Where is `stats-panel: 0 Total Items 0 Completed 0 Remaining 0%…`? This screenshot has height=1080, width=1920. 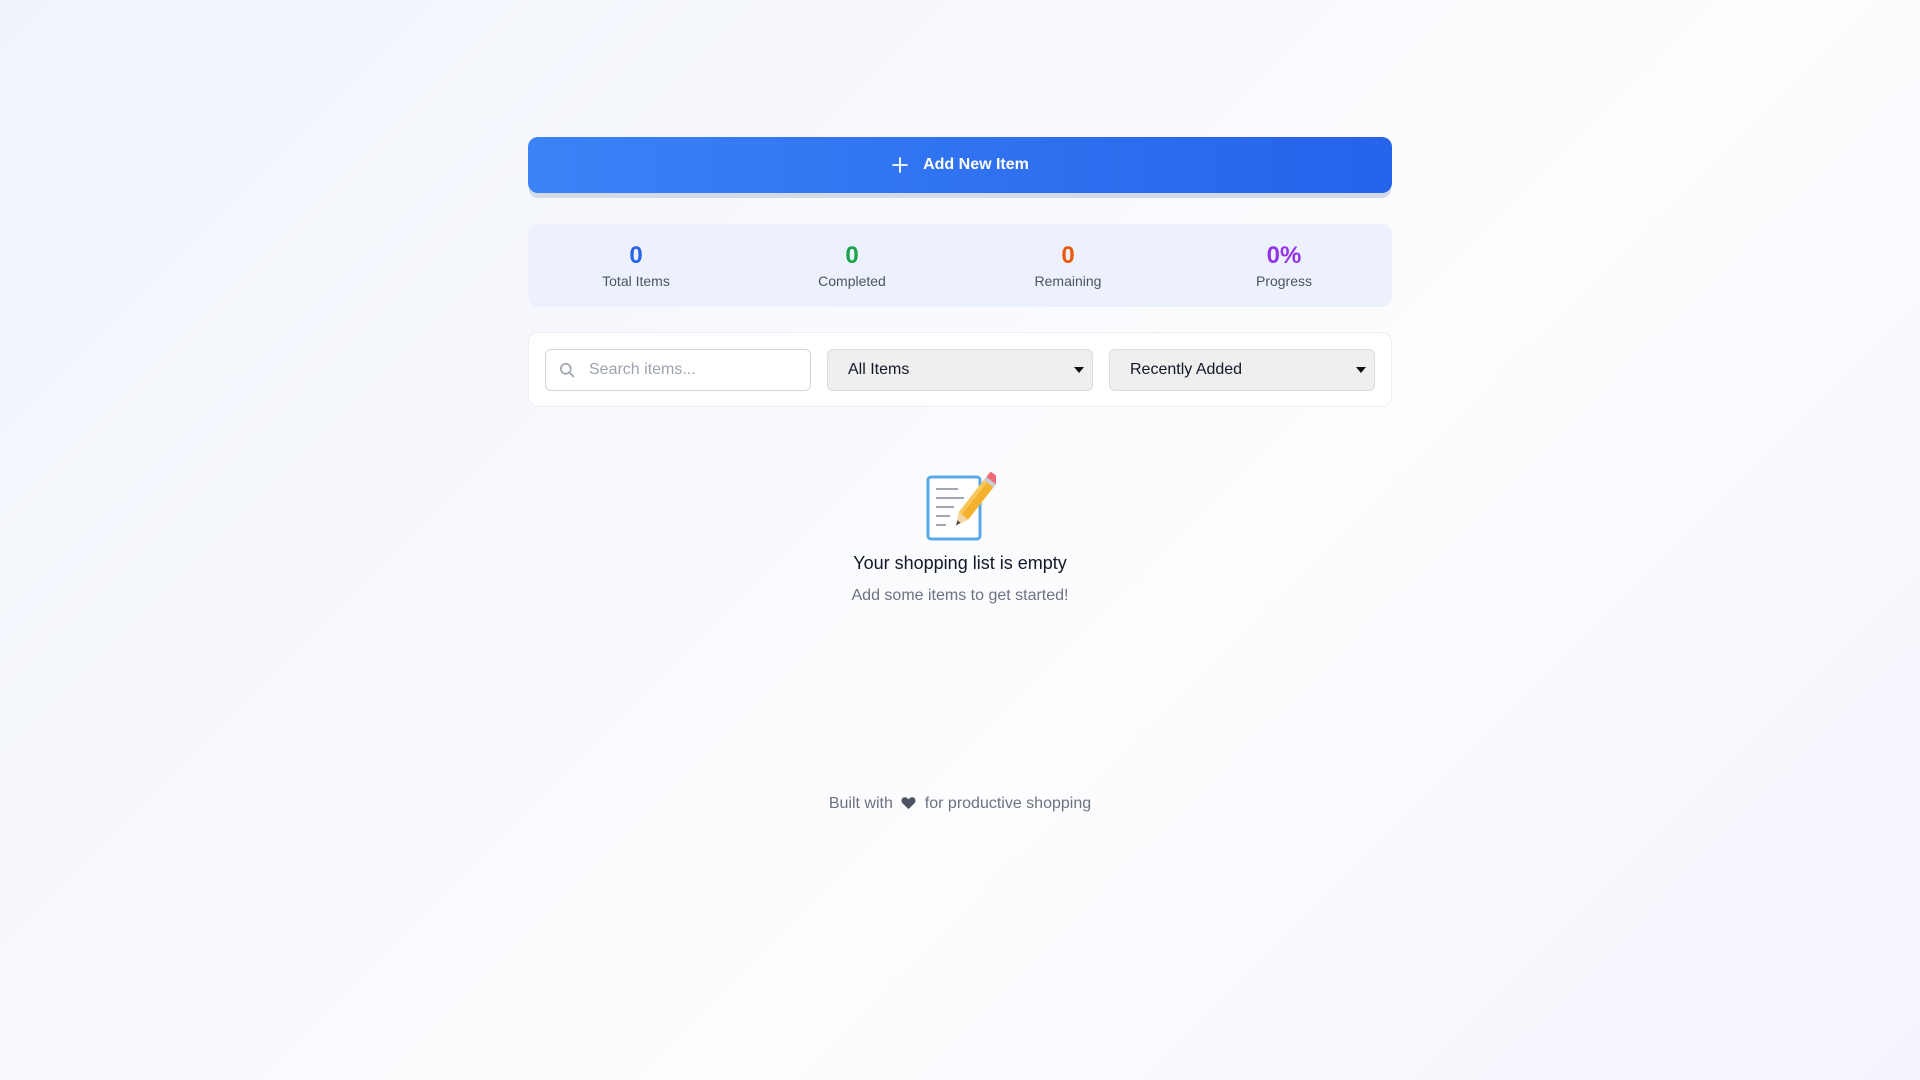
stats-panel: 0 Total Items 0 Completed 0 Remaining 0%… is located at coordinates (960, 265).